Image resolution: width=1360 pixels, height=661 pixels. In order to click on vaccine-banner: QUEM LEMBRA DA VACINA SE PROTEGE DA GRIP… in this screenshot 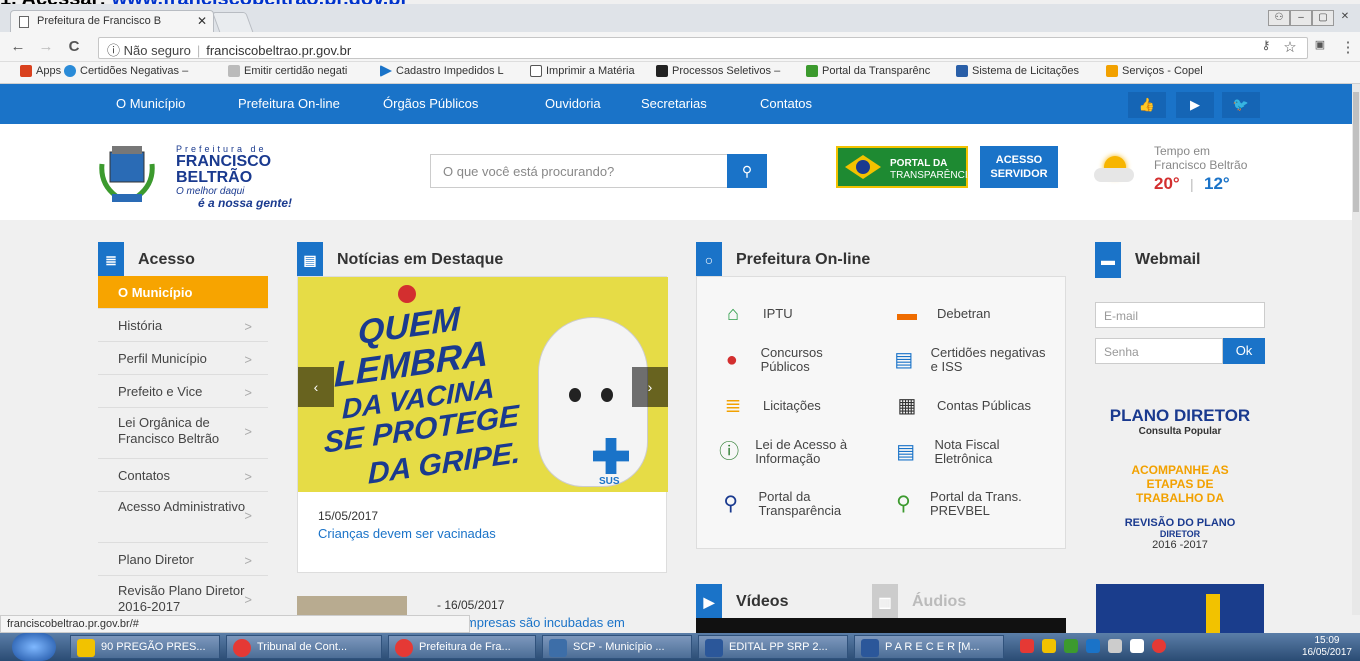, I will do `click(483, 384)`.